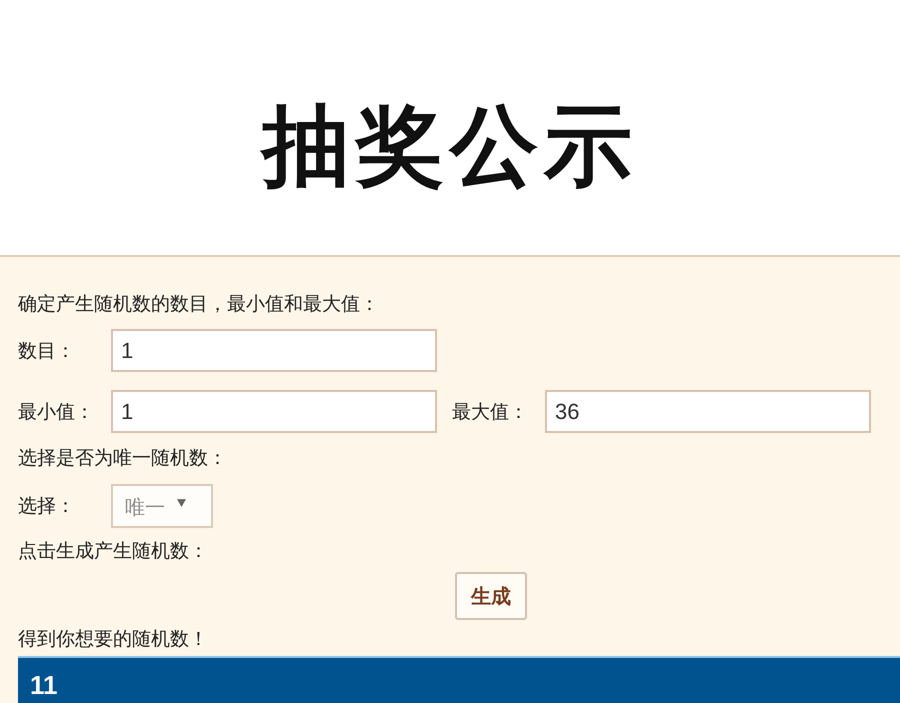 The image size is (900, 703). Describe the element at coordinates (198, 304) in the screenshot. I see `prompt-text: 确定产生随机数的数目，最小值和最大值：` at that location.